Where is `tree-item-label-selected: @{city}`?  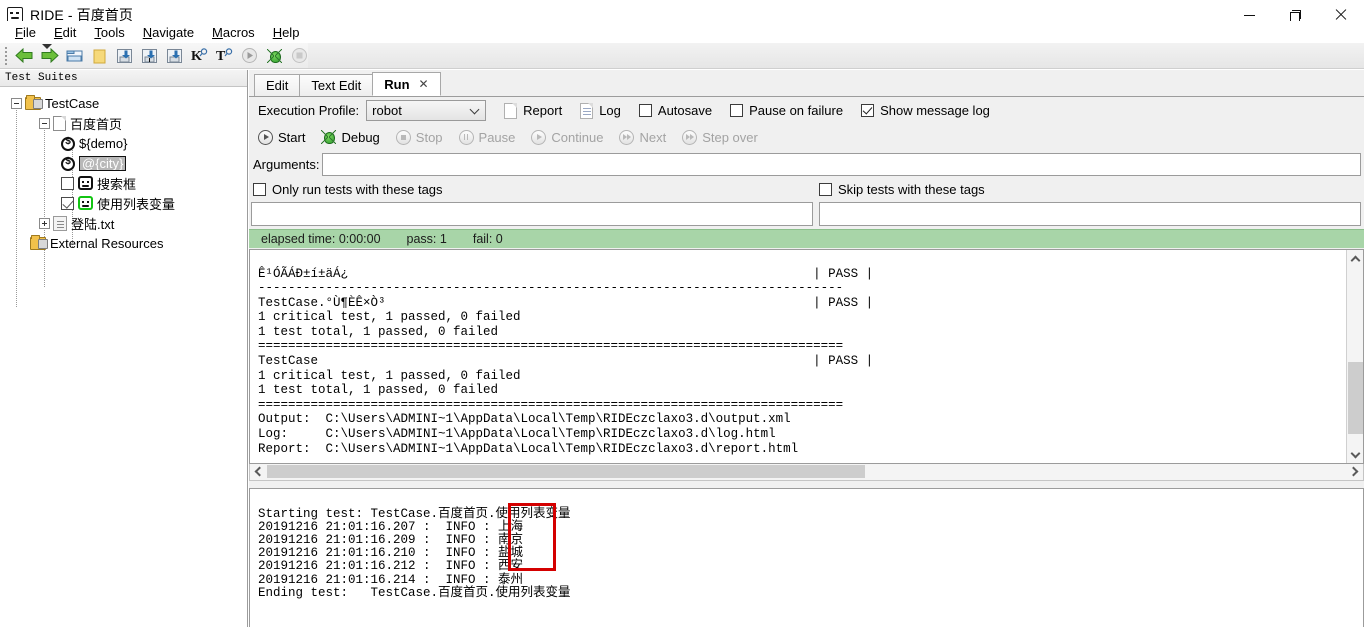 tree-item-label-selected: @{city} is located at coordinates (103, 163).